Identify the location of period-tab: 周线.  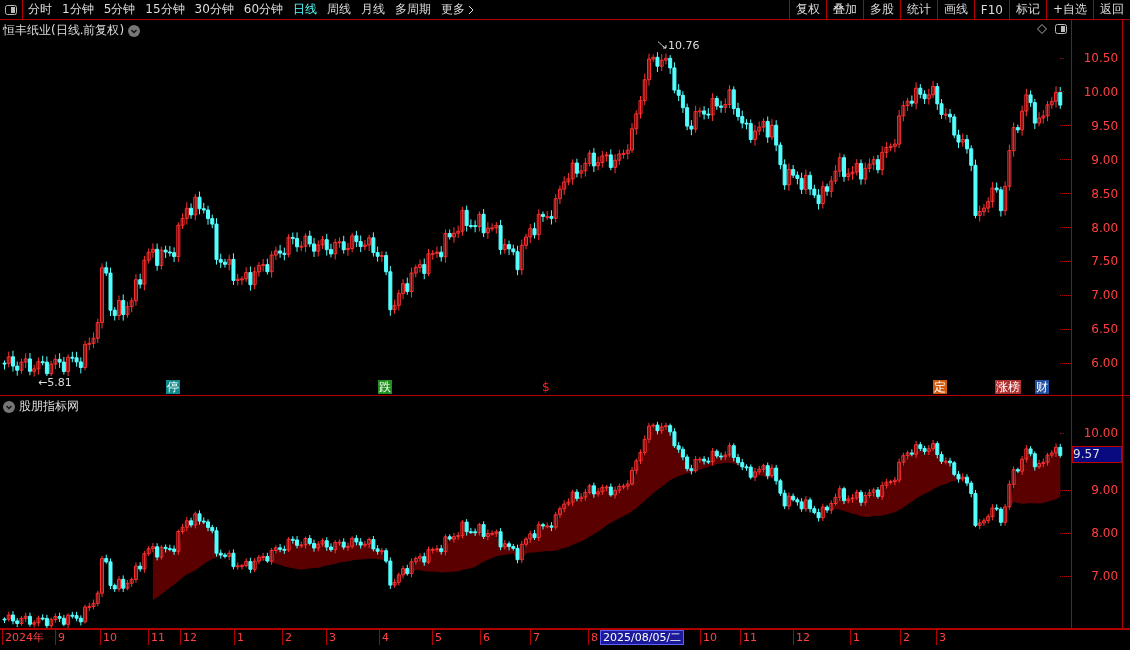
(339, 9).